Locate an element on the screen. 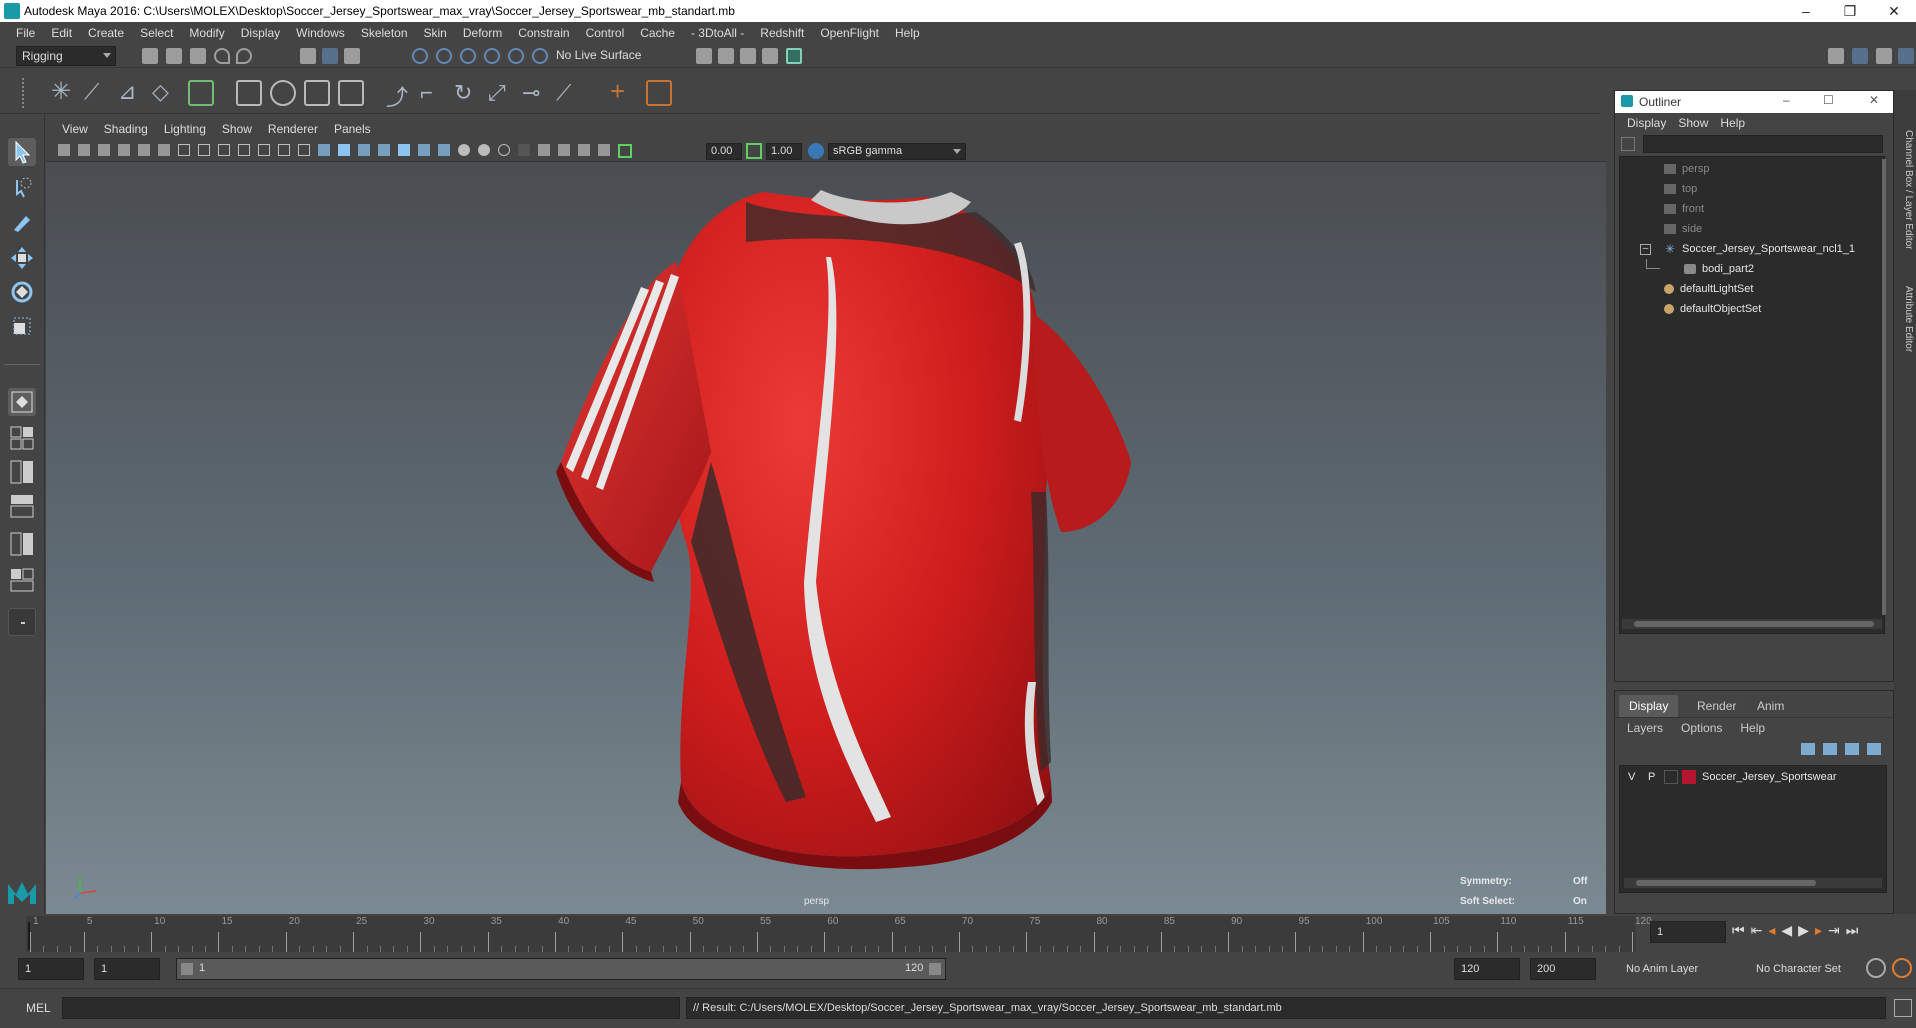  isolate-select-icon is located at coordinates (524, 150).